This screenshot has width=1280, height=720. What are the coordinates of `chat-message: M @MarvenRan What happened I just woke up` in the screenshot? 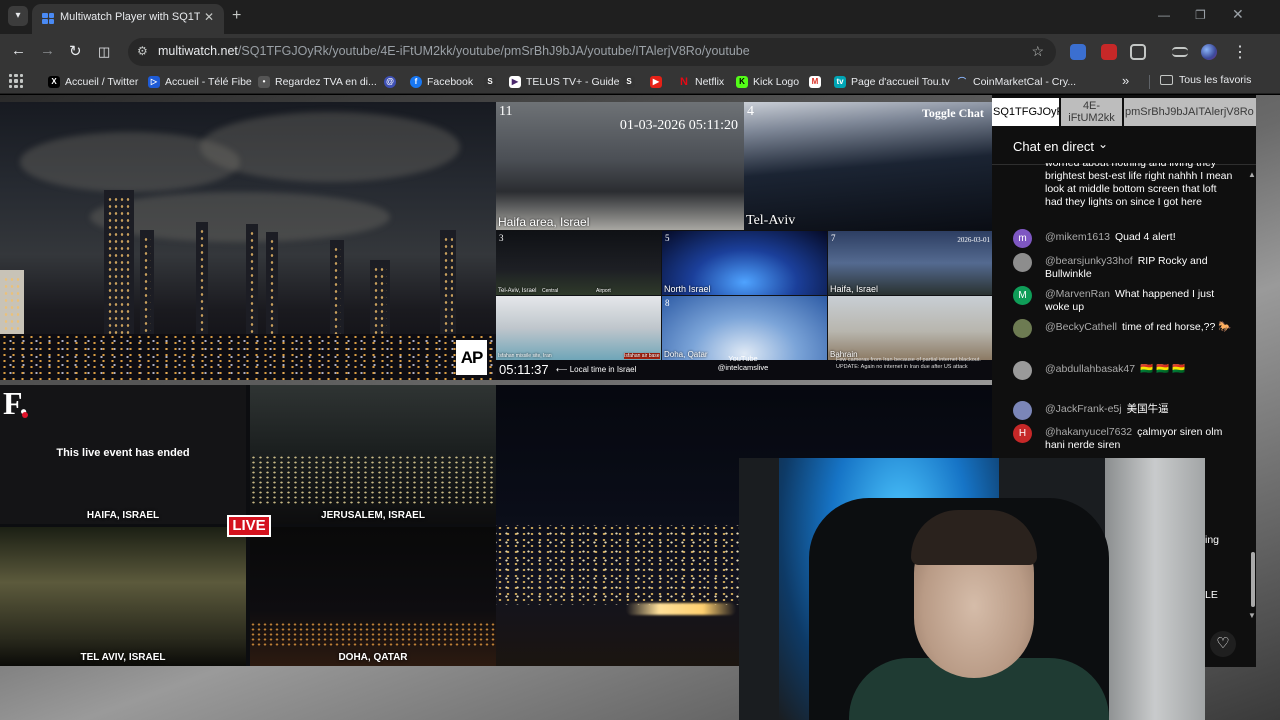 It's located at (1125, 300).